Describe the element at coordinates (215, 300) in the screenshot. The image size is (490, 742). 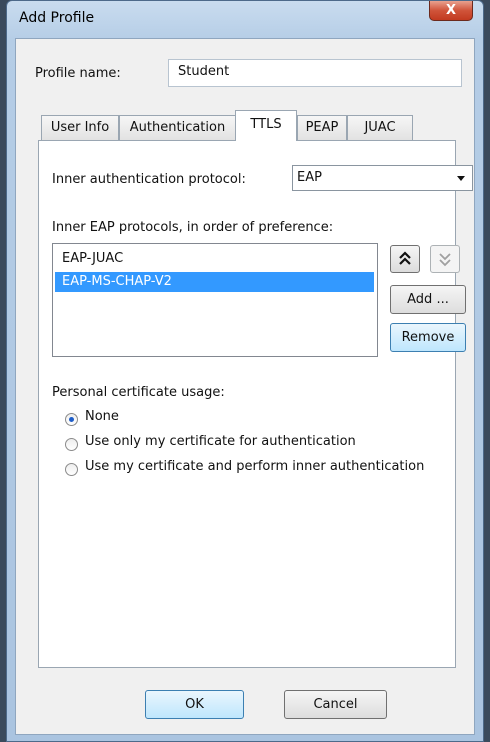
I see `inner-eap-list: EAP-JUAC EAP-MS-CHAP-V2` at that location.